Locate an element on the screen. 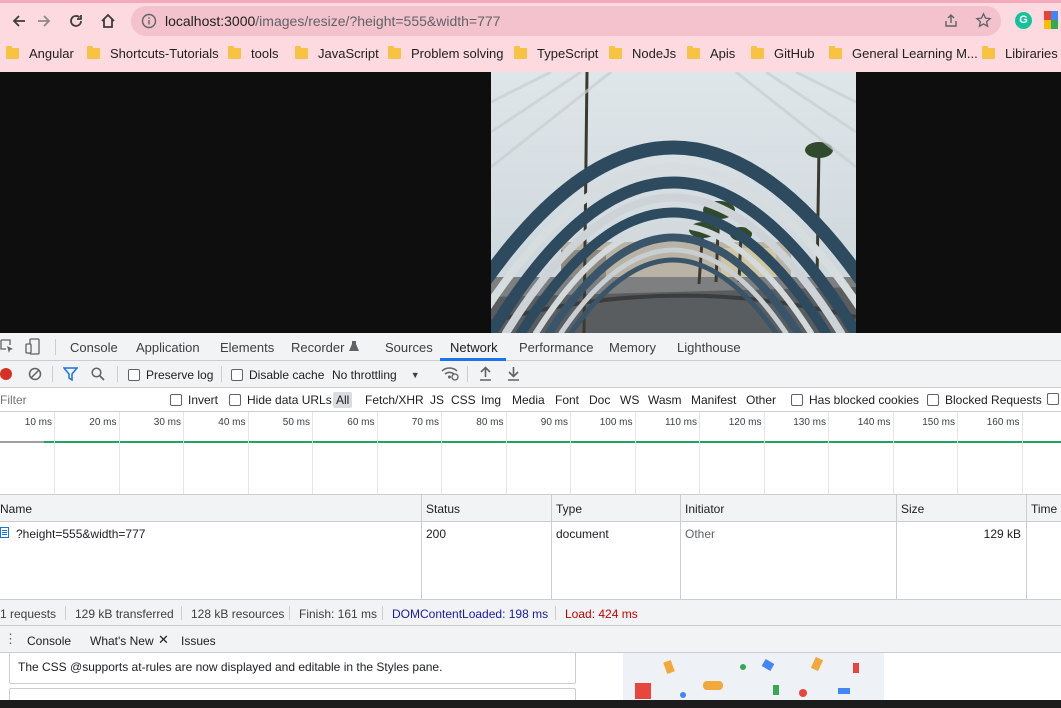 The image size is (1061, 708). filter-type-doc: Doc is located at coordinates (599, 400).